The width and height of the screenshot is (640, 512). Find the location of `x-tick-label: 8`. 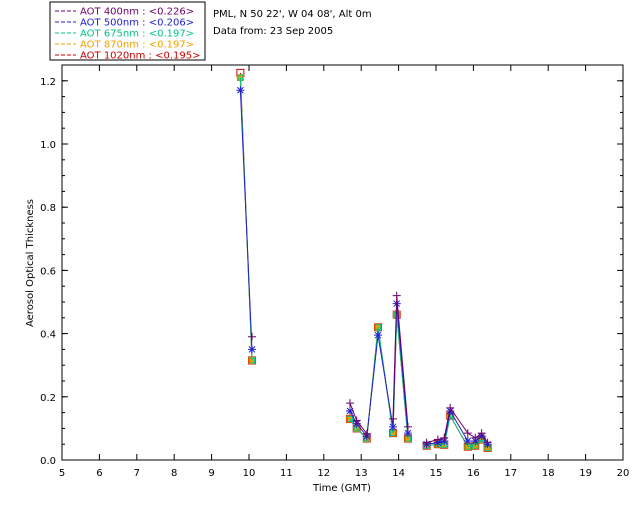

x-tick-label: 8 is located at coordinates (174, 473).